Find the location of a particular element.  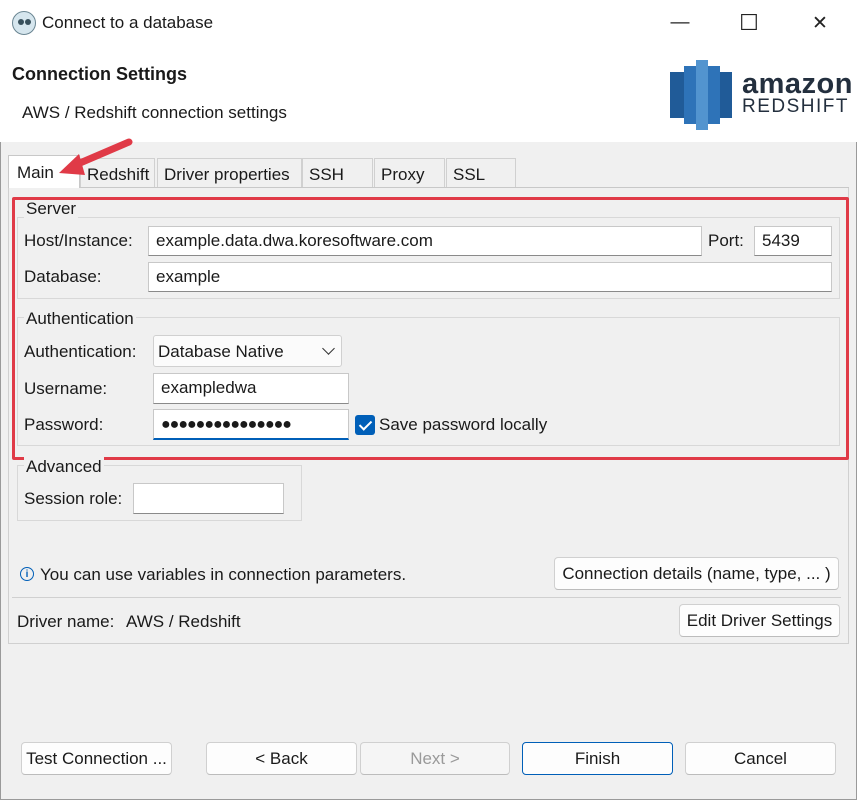

minimize-icon: — is located at coordinates (680, 22).